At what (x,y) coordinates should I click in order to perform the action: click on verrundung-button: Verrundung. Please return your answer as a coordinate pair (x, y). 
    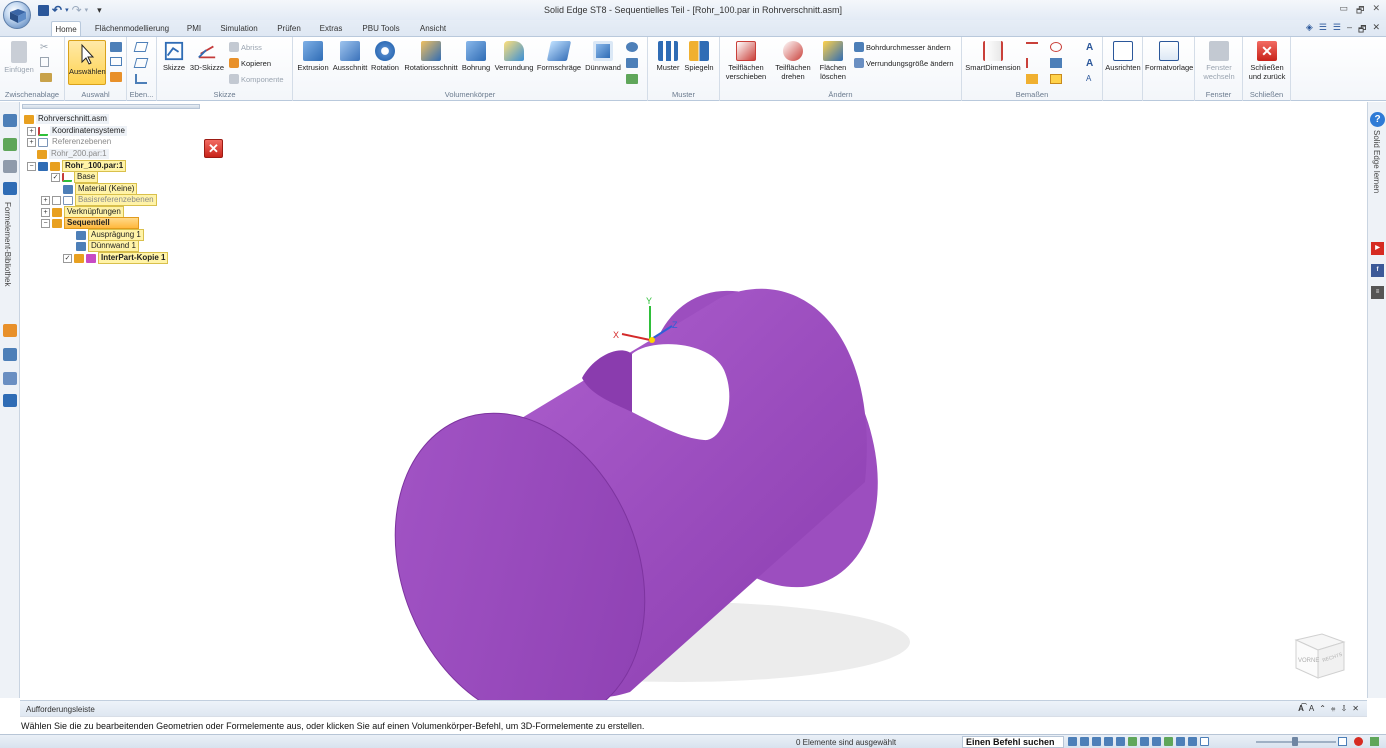
    Looking at the image, I should click on (514, 56).